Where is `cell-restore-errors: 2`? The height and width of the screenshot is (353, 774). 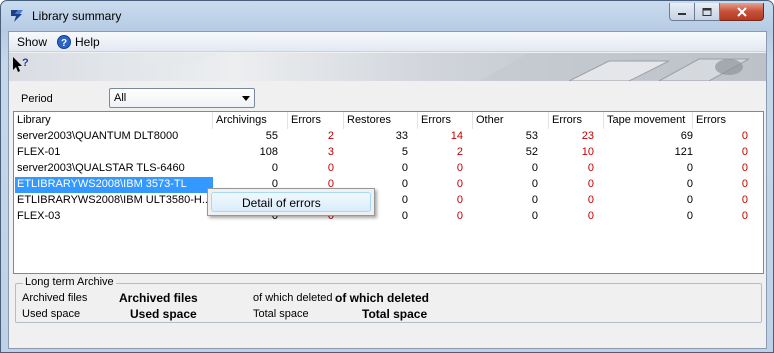
cell-restore-errors: 2 is located at coordinates (459, 152).